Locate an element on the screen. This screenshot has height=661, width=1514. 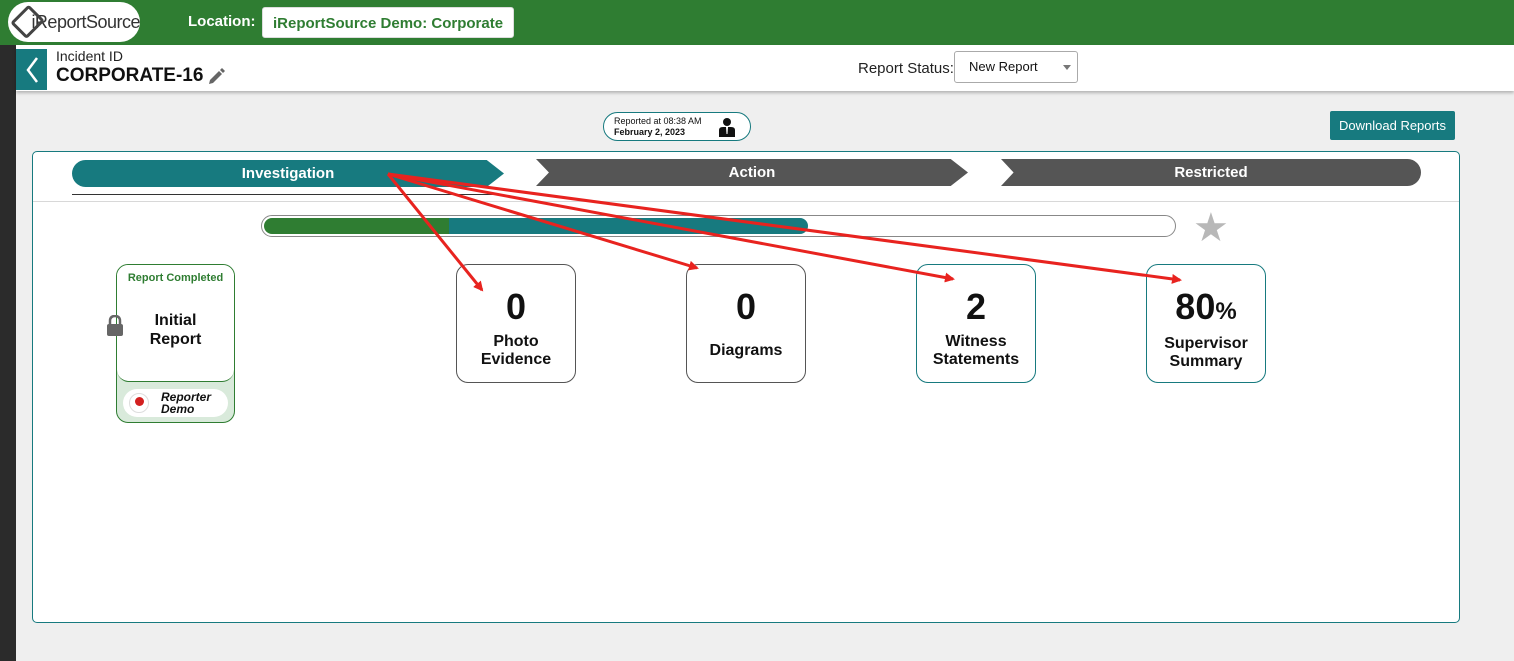
reporter-name-line2: Demo is located at coordinates (178, 409).